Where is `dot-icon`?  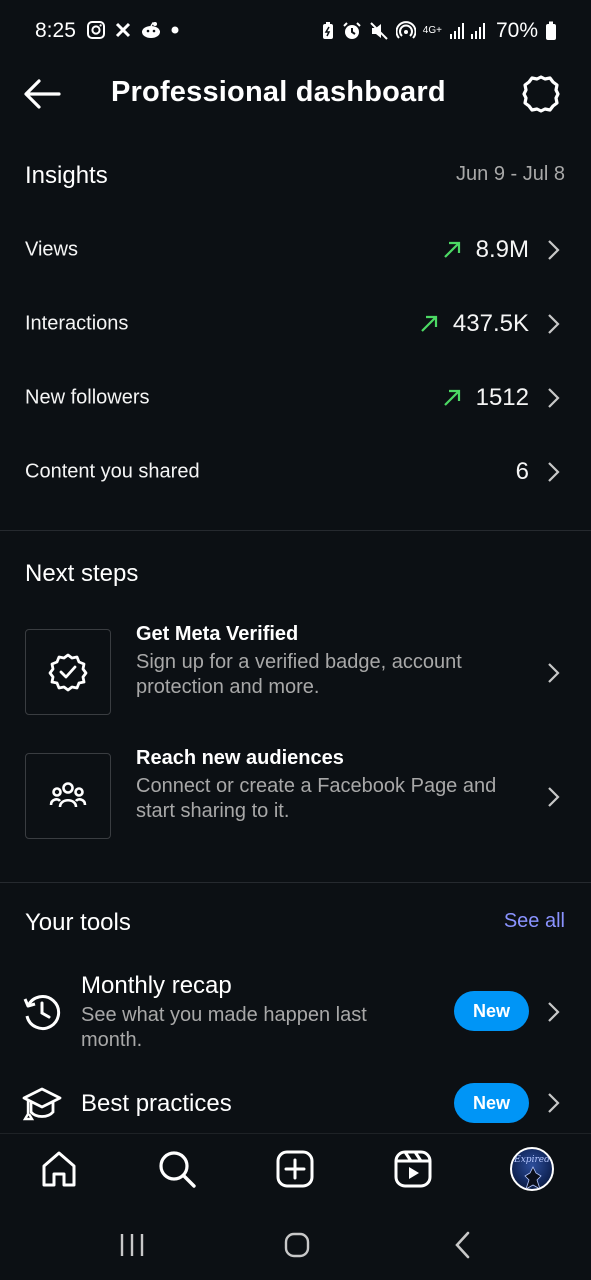
dot-icon is located at coordinates (175, 30).